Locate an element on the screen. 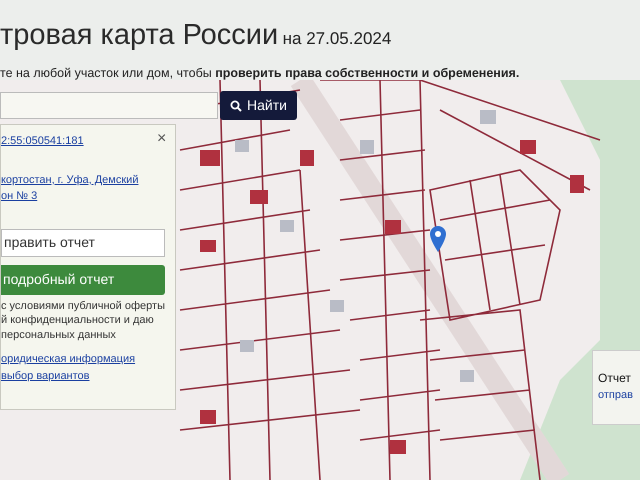 The height and width of the screenshot is (480, 640). report-text: отправ is located at coordinates (616, 395).